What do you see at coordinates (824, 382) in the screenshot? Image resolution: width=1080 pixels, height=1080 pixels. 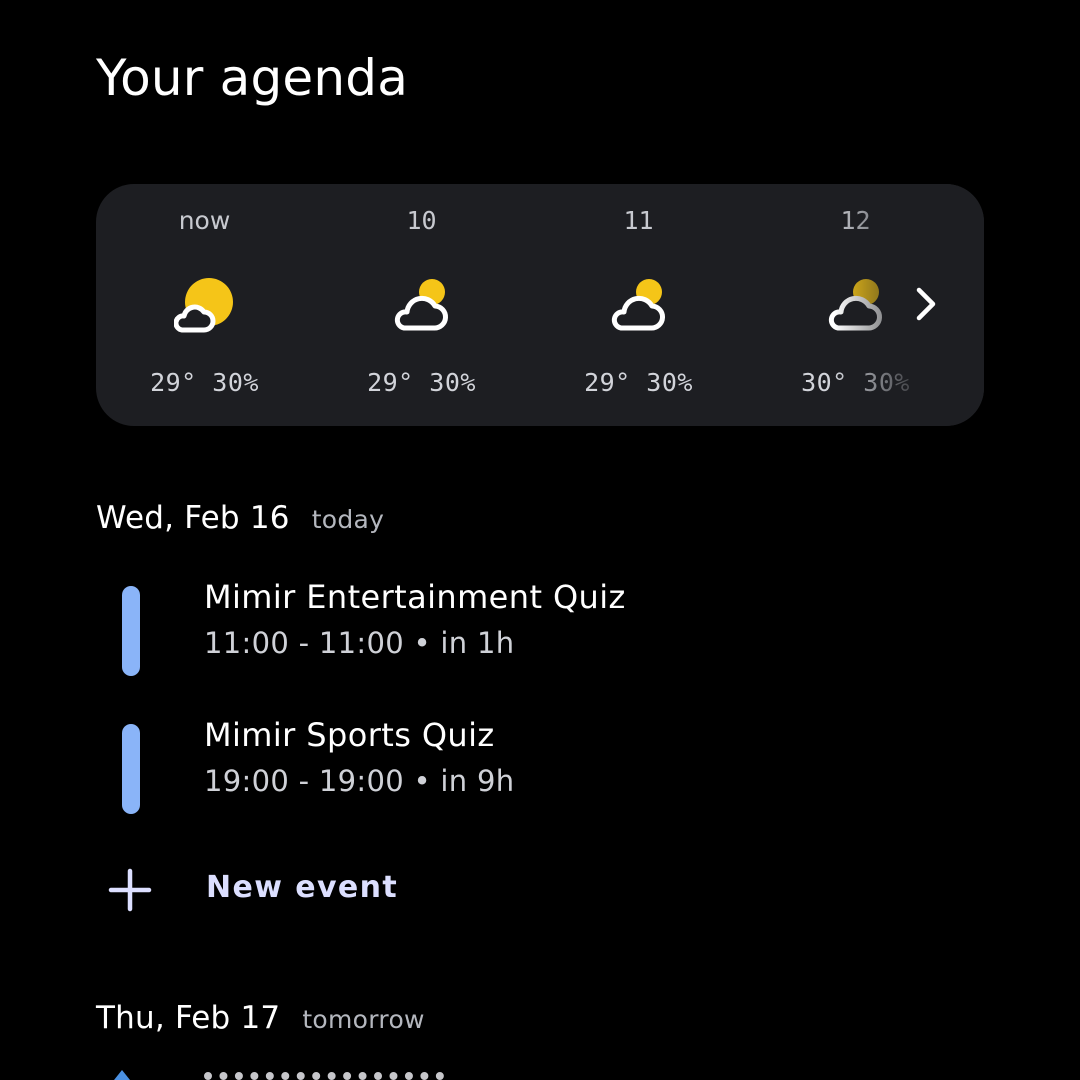 I see `hour-temperature: 30°` at bounding box center [824, 382].